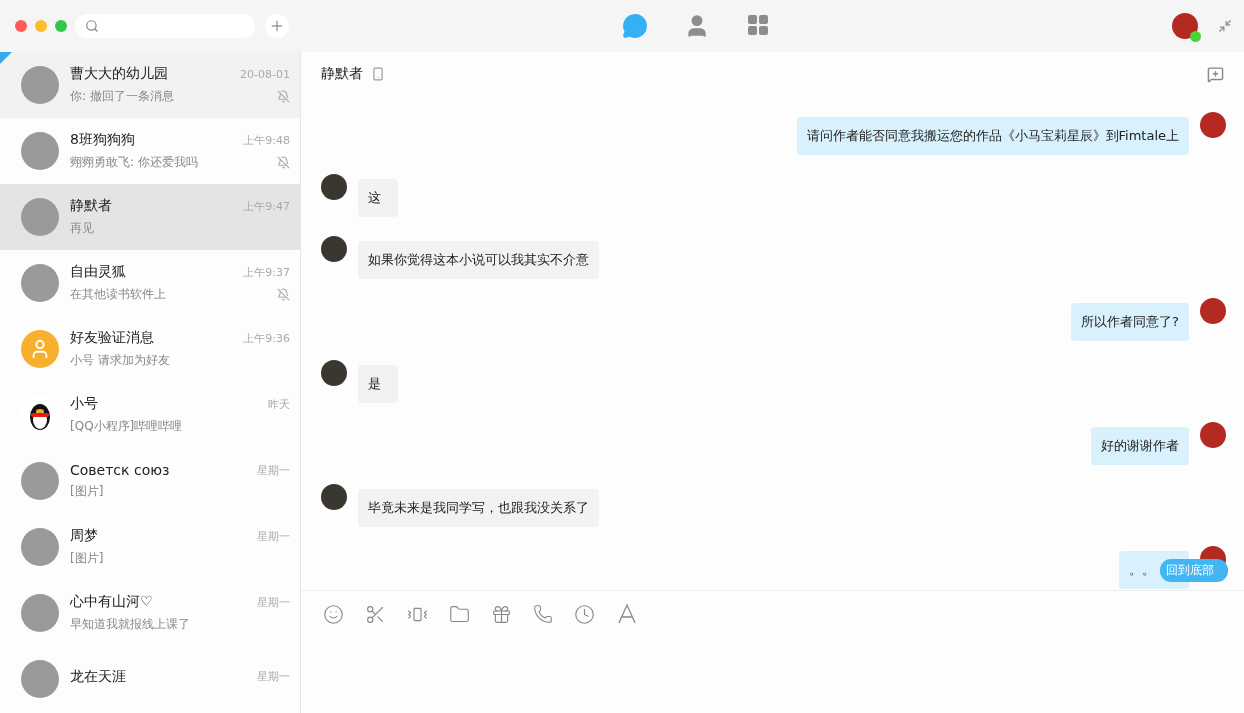  Describe the element at coordinates (279, 404) in the screenshot. I see `conversation-time: 昨天` at that location.